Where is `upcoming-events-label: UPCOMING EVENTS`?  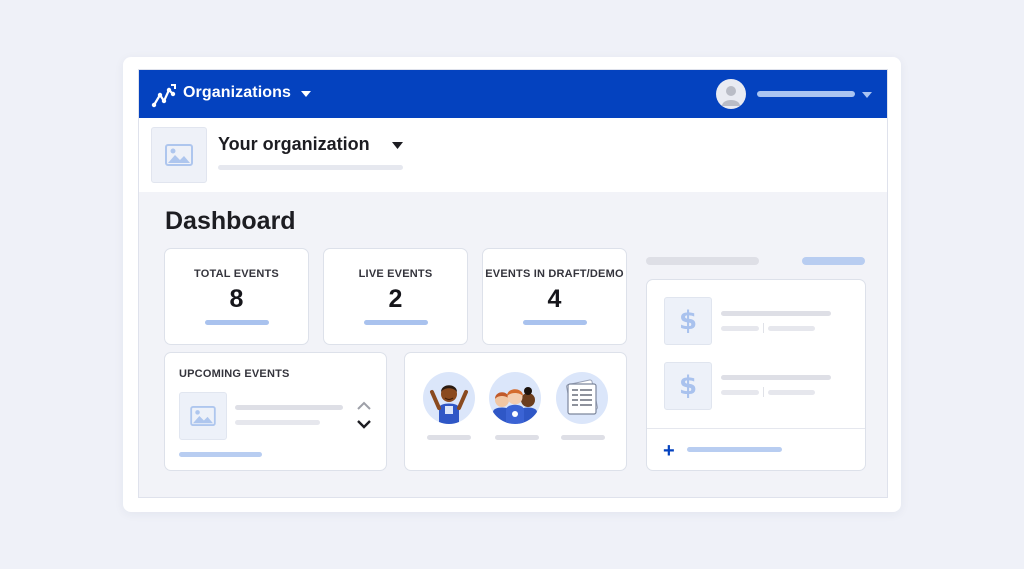
upcoming-events-label: UPCOMING EVENTS is located at coordinates (234, 374).